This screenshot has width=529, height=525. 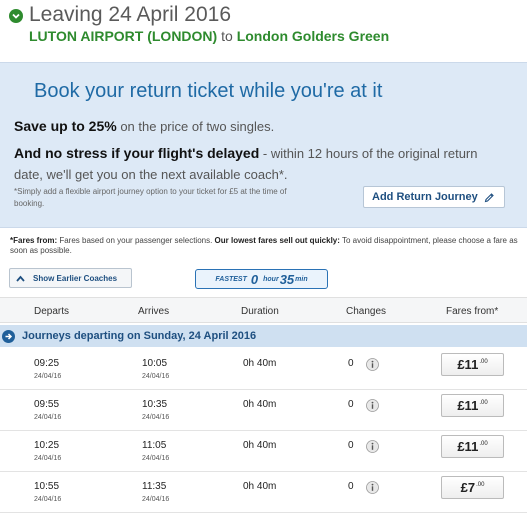 I want to click on promo-savings-text: on the price of two singles., so click(x=195, y=126).